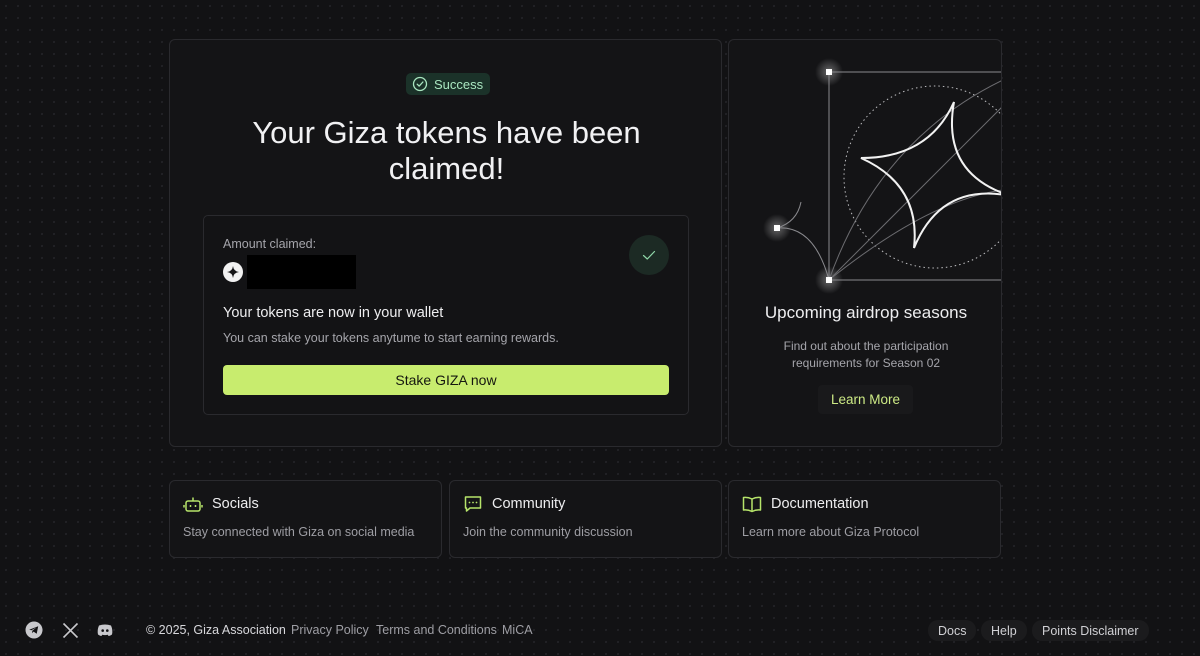 The image size is (1200, 656). I want to click on community-title: Community, so click(529, 504).